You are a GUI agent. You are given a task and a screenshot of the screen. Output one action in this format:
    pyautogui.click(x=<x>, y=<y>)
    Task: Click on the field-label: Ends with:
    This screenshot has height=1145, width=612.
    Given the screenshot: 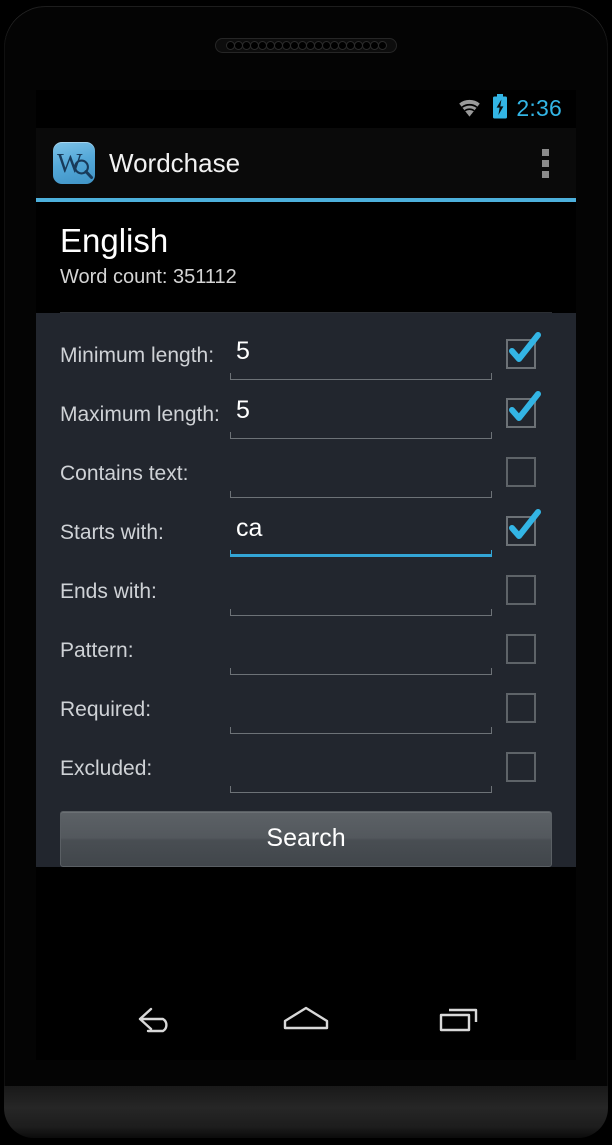 What is the action you would take?
    pyautogui.click(x=108, y=591)
    